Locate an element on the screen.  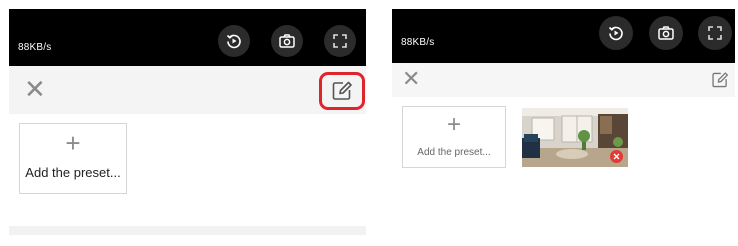
preset-thumbnail is located at coordinates (575, 137).